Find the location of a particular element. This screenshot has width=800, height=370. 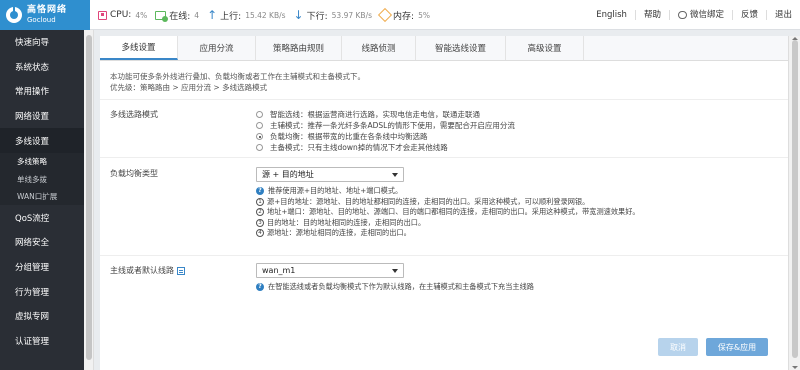

language-link: English is located at coordinates (611, 15).